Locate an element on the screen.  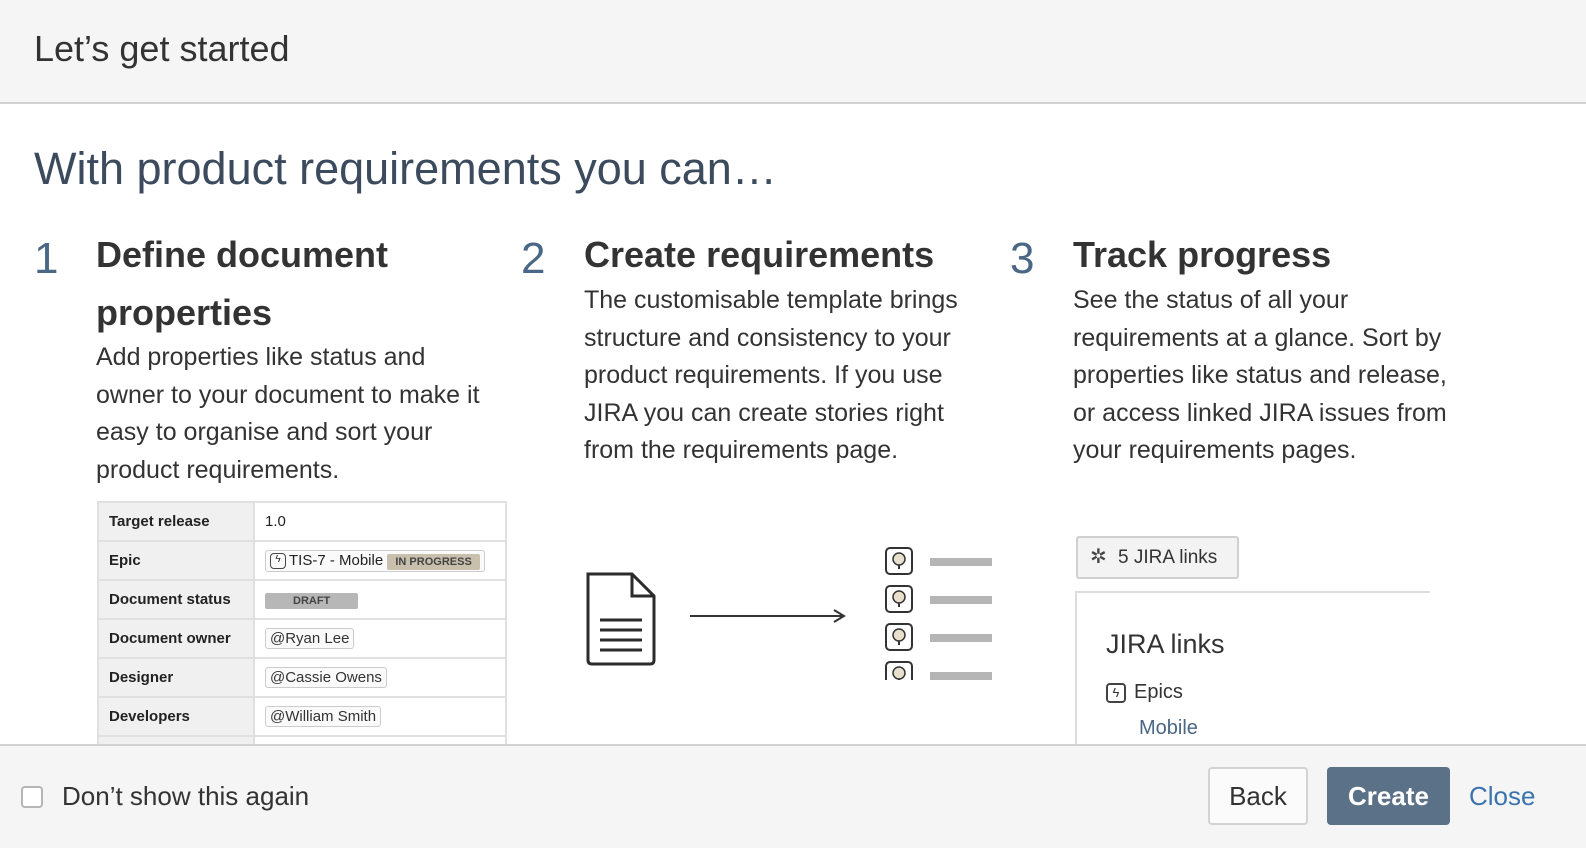
epic-link: ϟ TIS-7 - Mobile IN PROGRESS is located at coordinates (375, 560).